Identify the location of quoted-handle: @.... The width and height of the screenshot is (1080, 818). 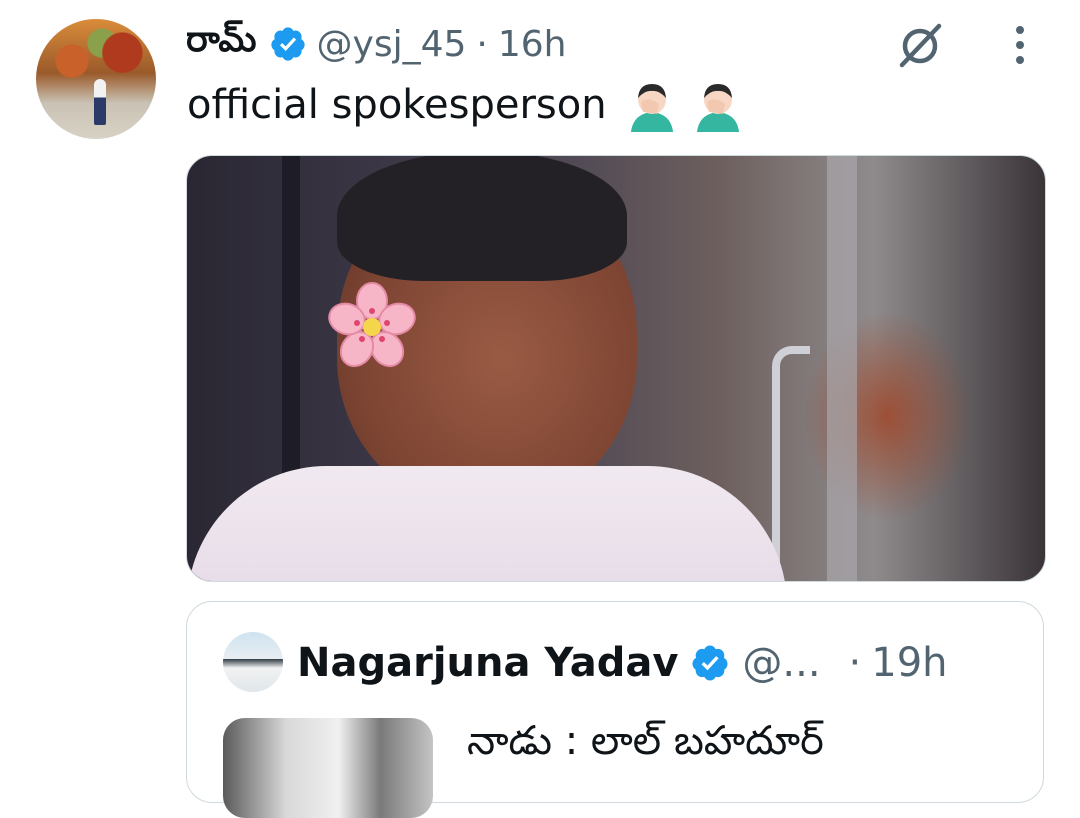
(781, 663).